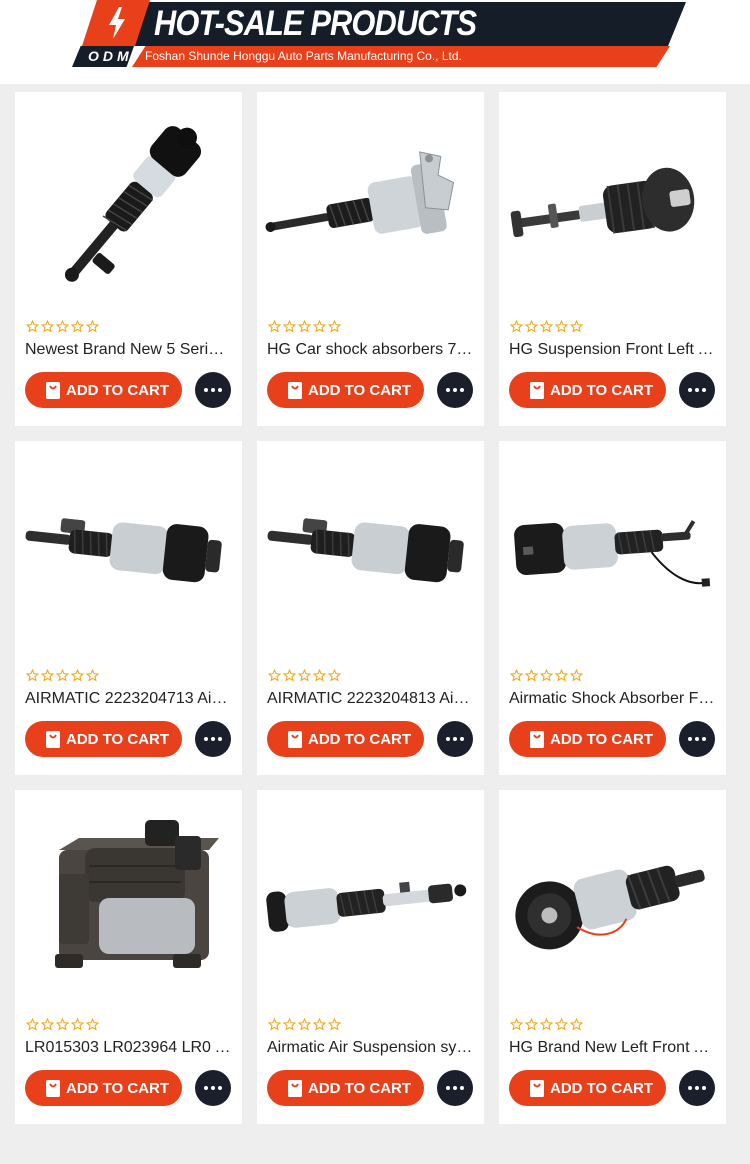  I want to click on product-name: HG Brand New Left Front Air Strut, so click(612, 1048).